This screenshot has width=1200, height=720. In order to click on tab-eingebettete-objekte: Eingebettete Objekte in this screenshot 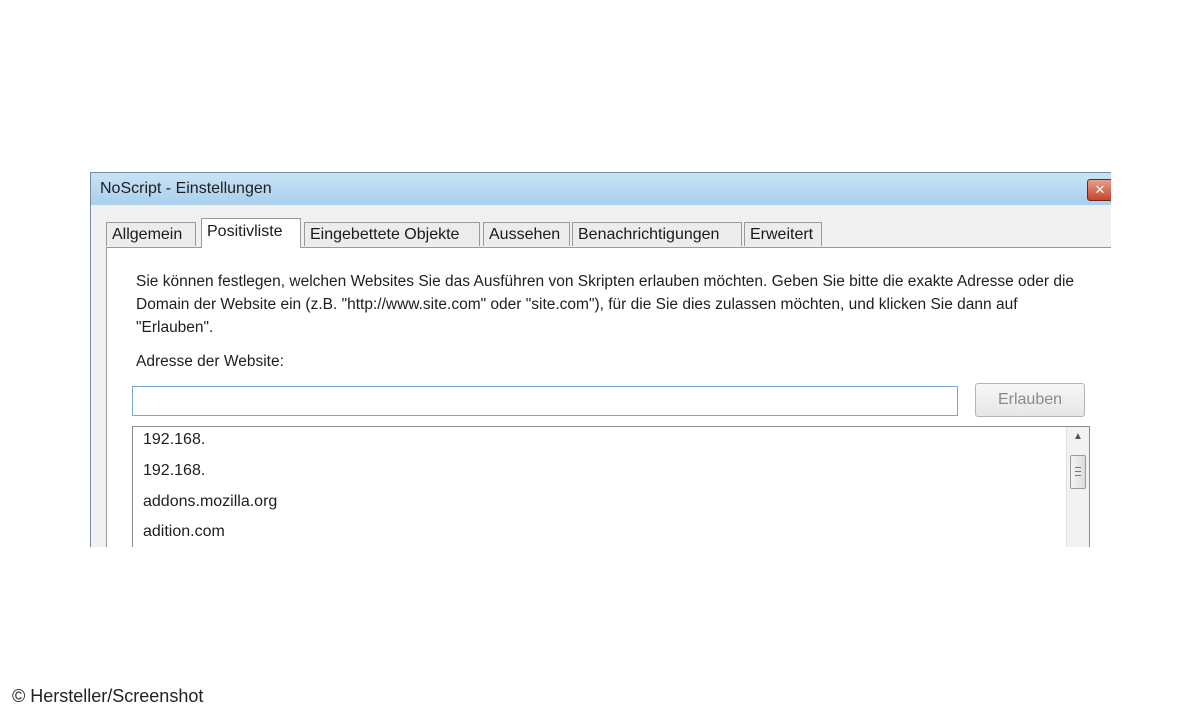, I will do `click(392, 234)`.